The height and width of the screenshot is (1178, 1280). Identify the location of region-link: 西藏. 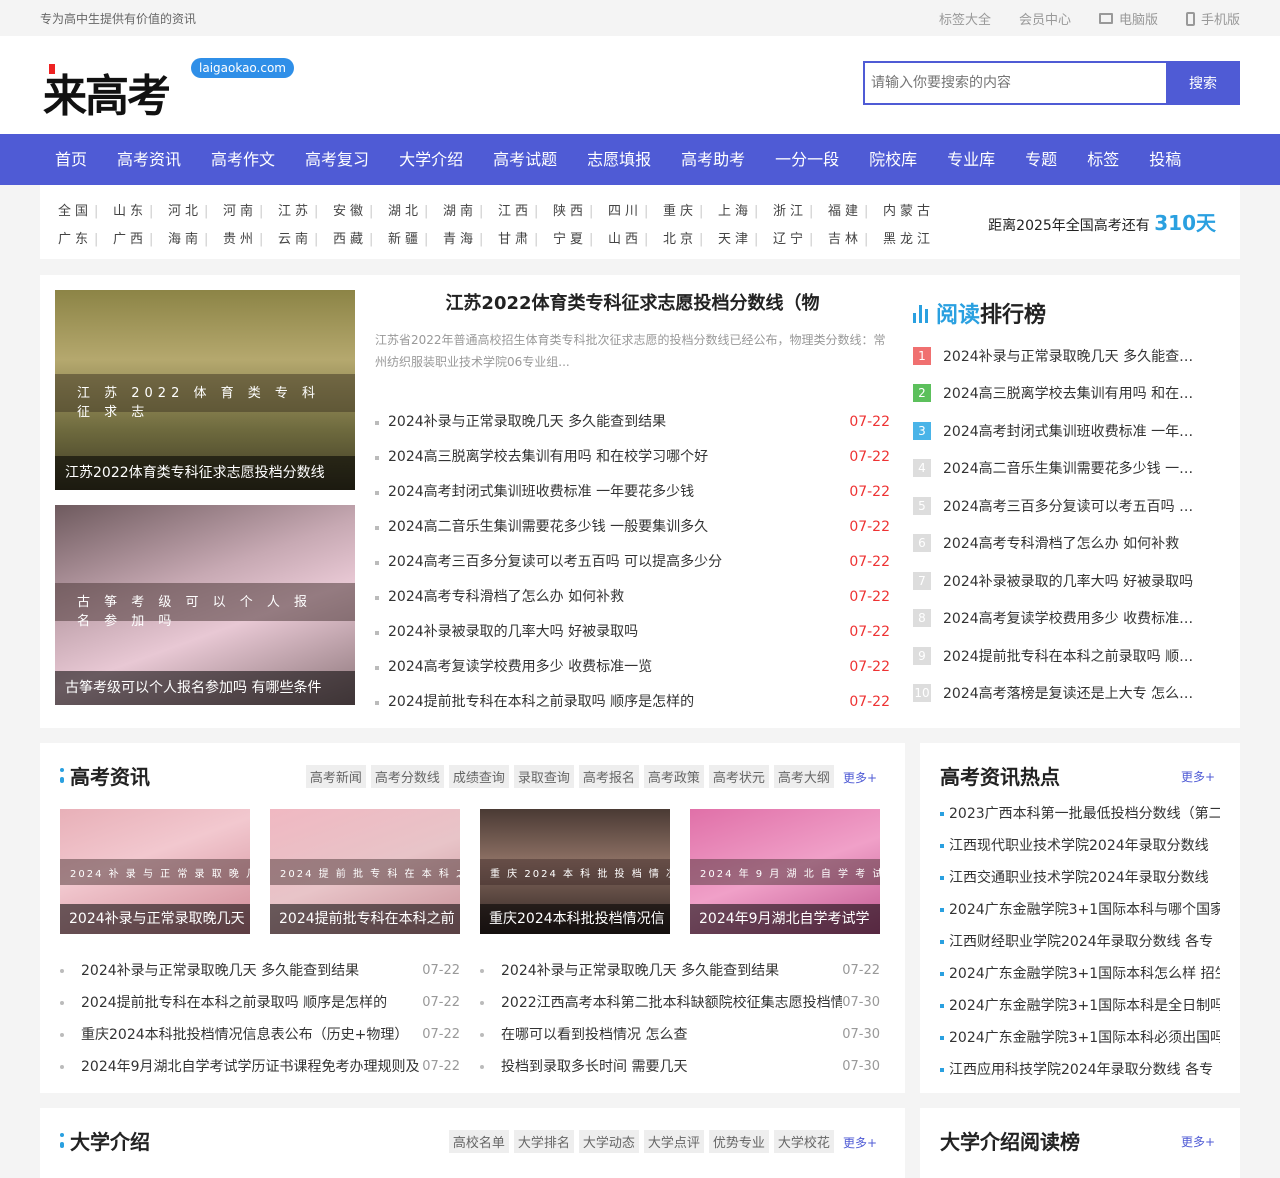
(360, 237).